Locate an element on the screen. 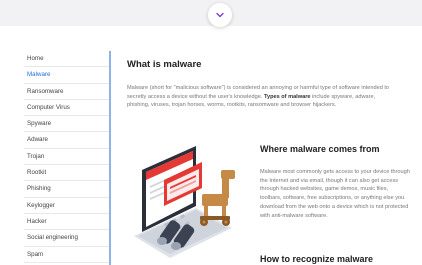 The width and height of the screenshot is (422, 265). section-title-what-is-malware: What is malware is located at coordinates (164, 64).